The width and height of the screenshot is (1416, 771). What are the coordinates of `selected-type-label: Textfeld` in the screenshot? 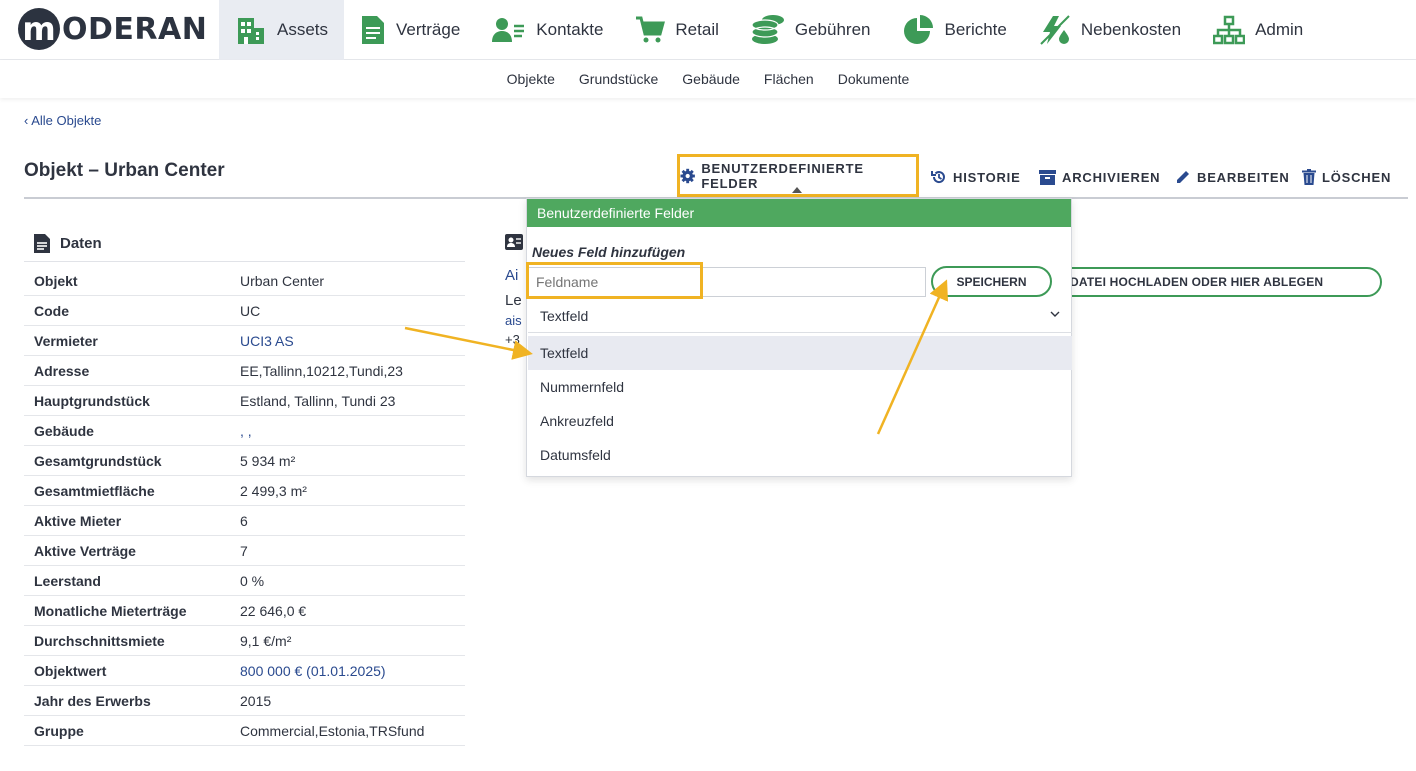 It's located at (564, 316).